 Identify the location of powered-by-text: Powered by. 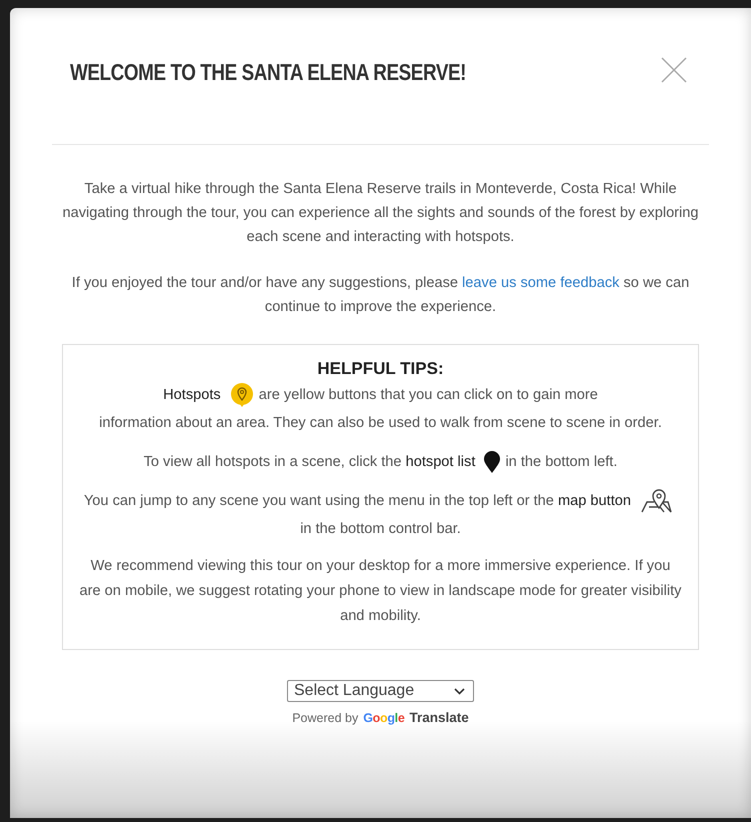
(325, 718).